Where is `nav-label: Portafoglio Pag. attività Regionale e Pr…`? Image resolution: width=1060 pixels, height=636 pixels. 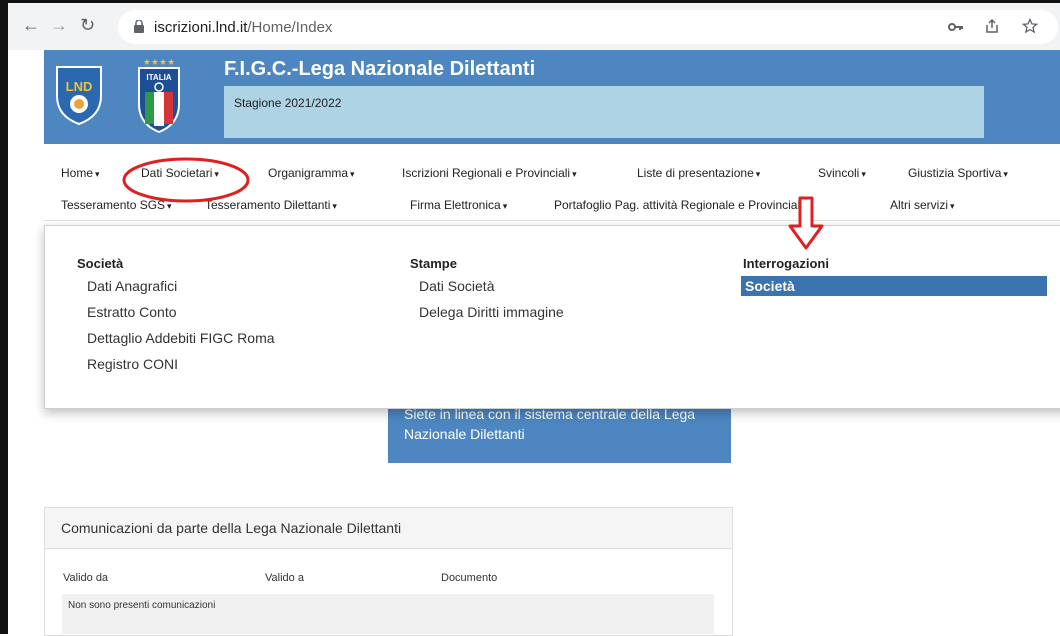 nav-label: Portafoglio Pag. attività Regionale e Pr… is located at coordinates (680, 205).